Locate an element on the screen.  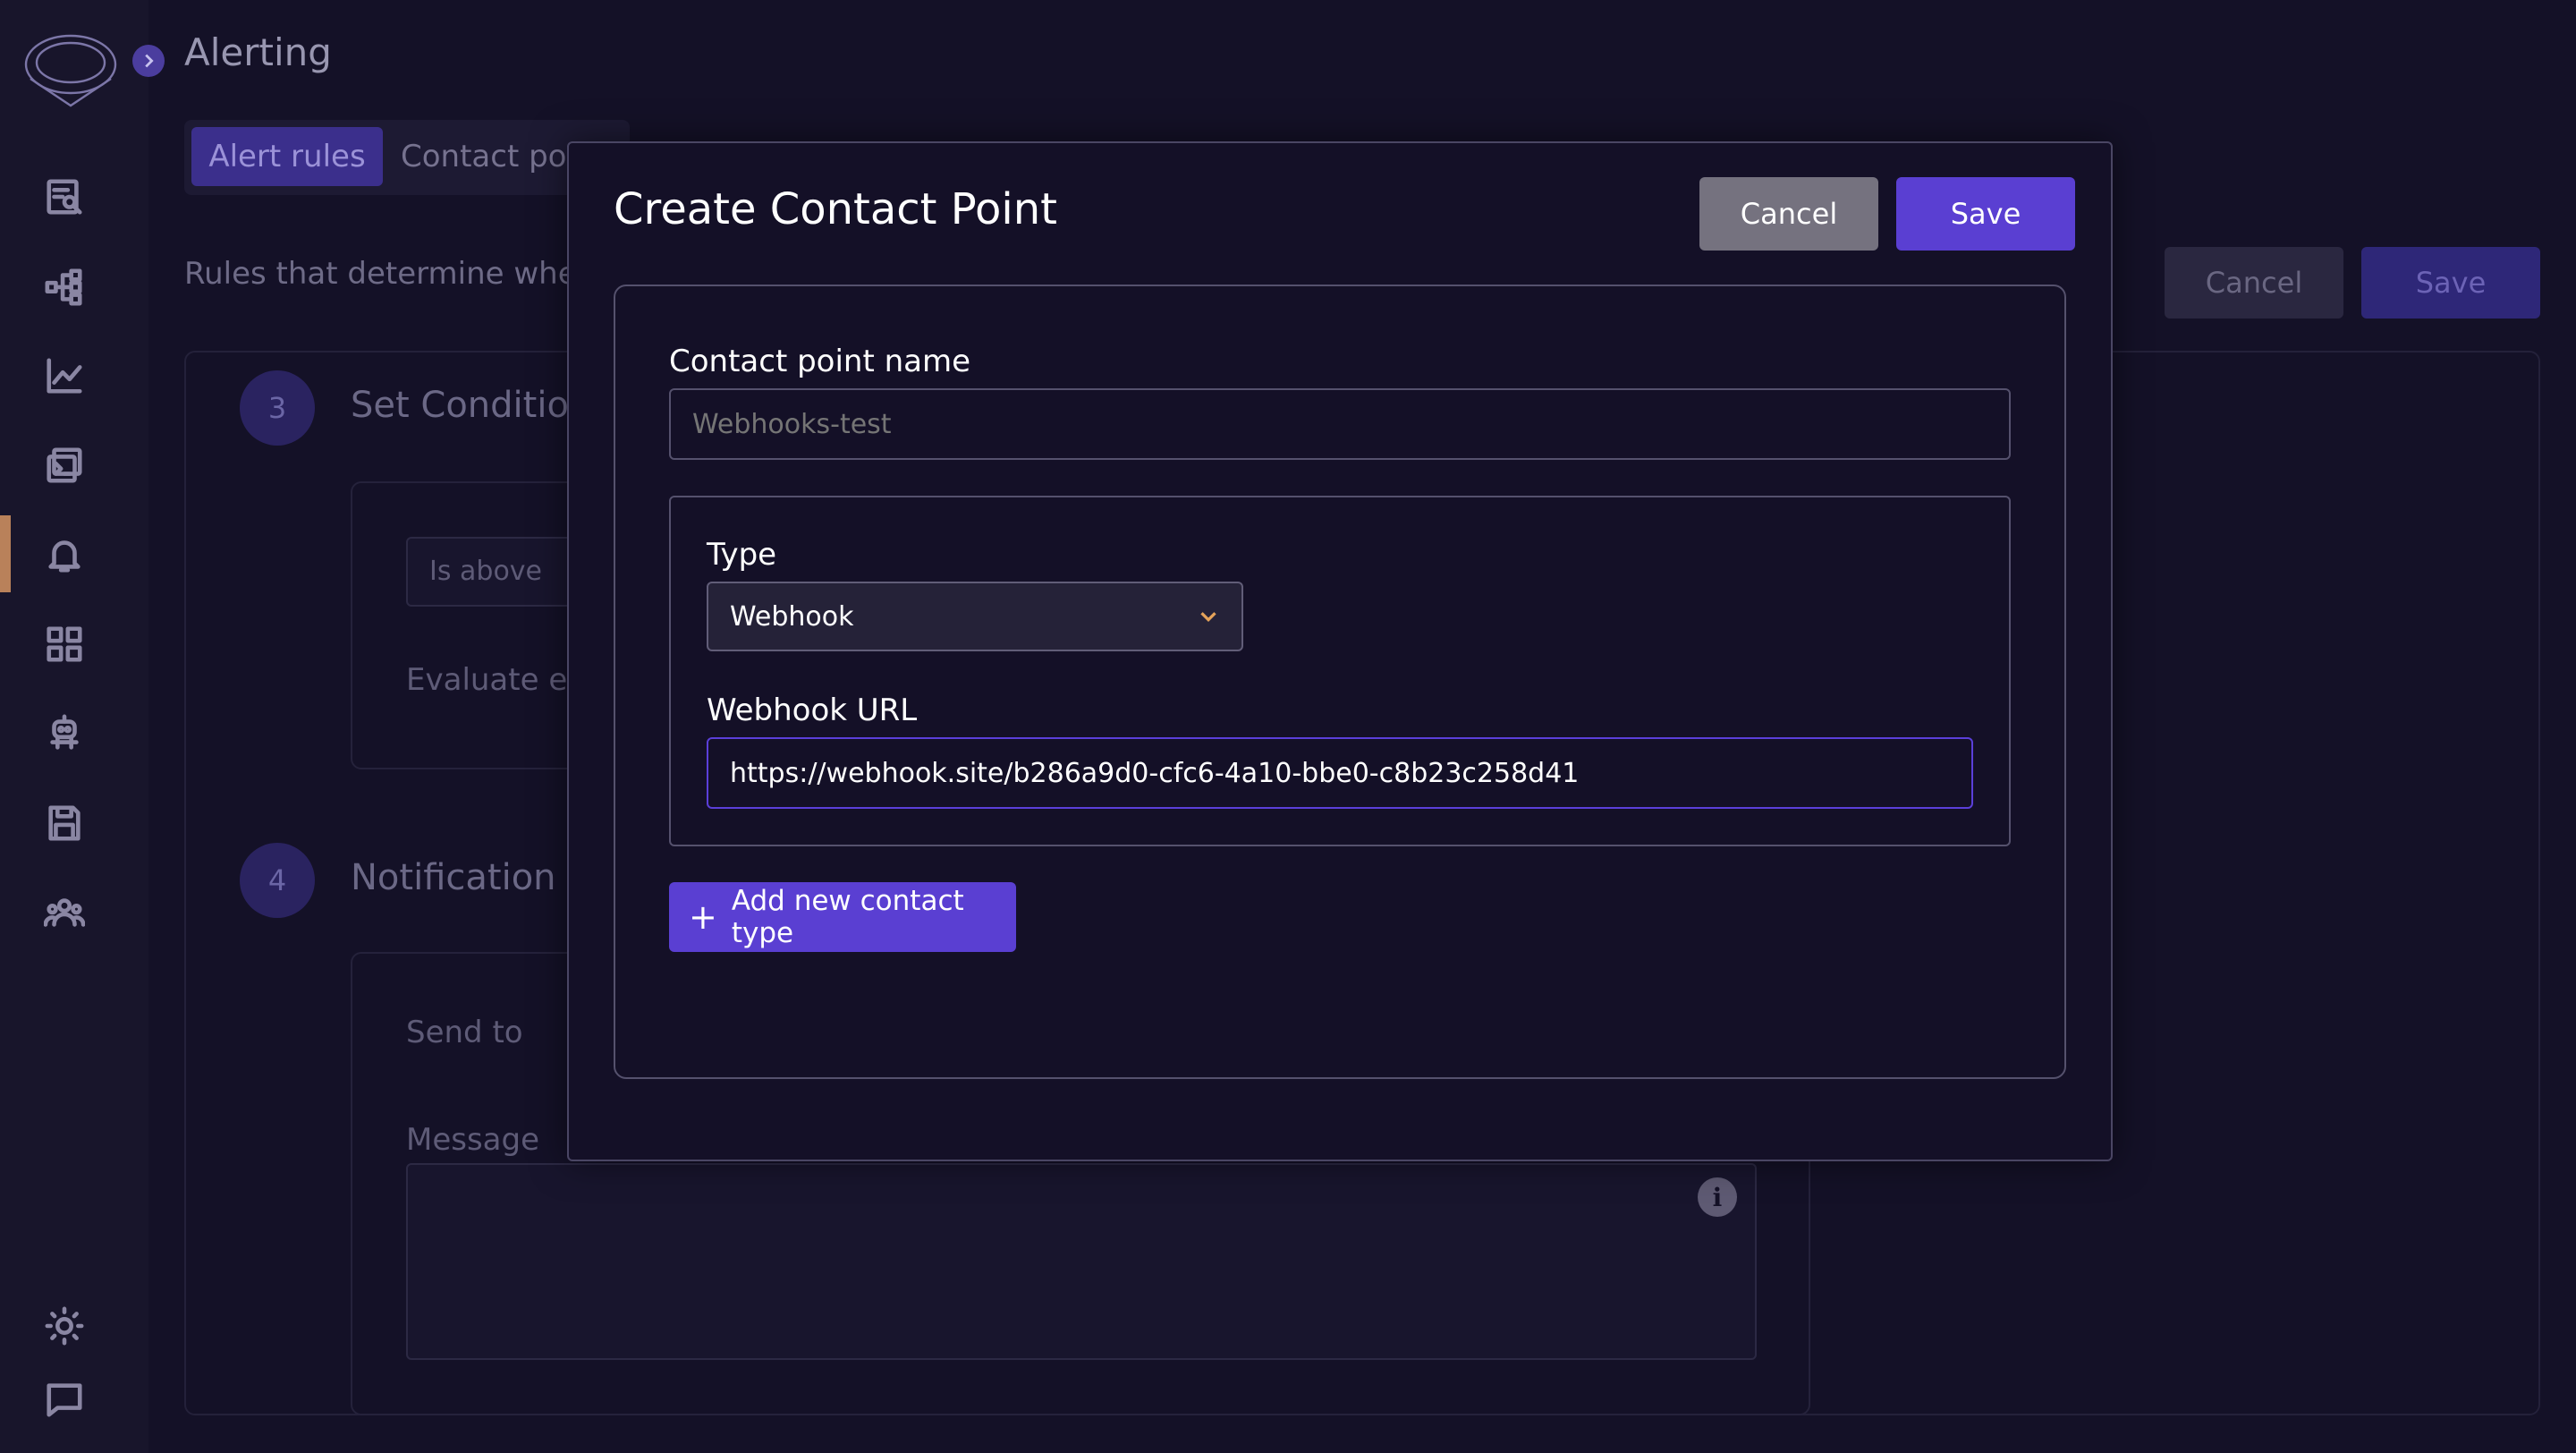
sun-icon is located at coordinates (64, 1326).